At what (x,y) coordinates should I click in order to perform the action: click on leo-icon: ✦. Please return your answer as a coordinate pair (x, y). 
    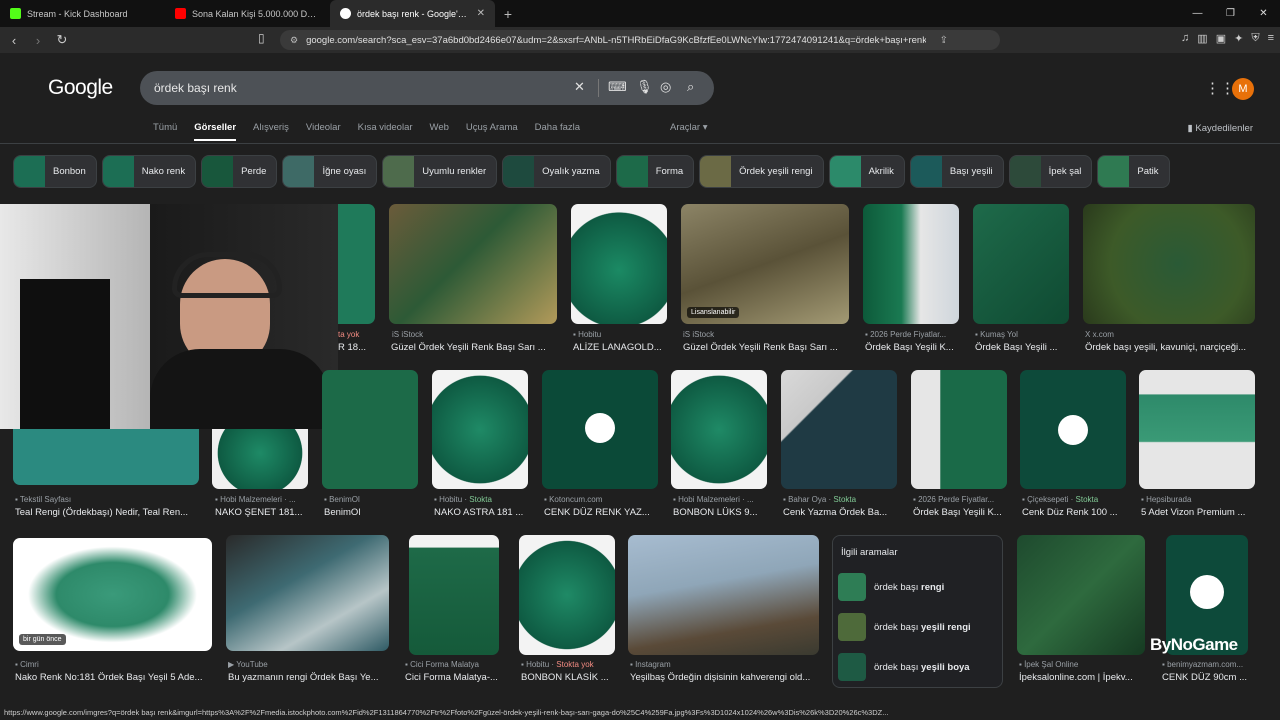
    Looking at the image, I should click on (1238, 38).